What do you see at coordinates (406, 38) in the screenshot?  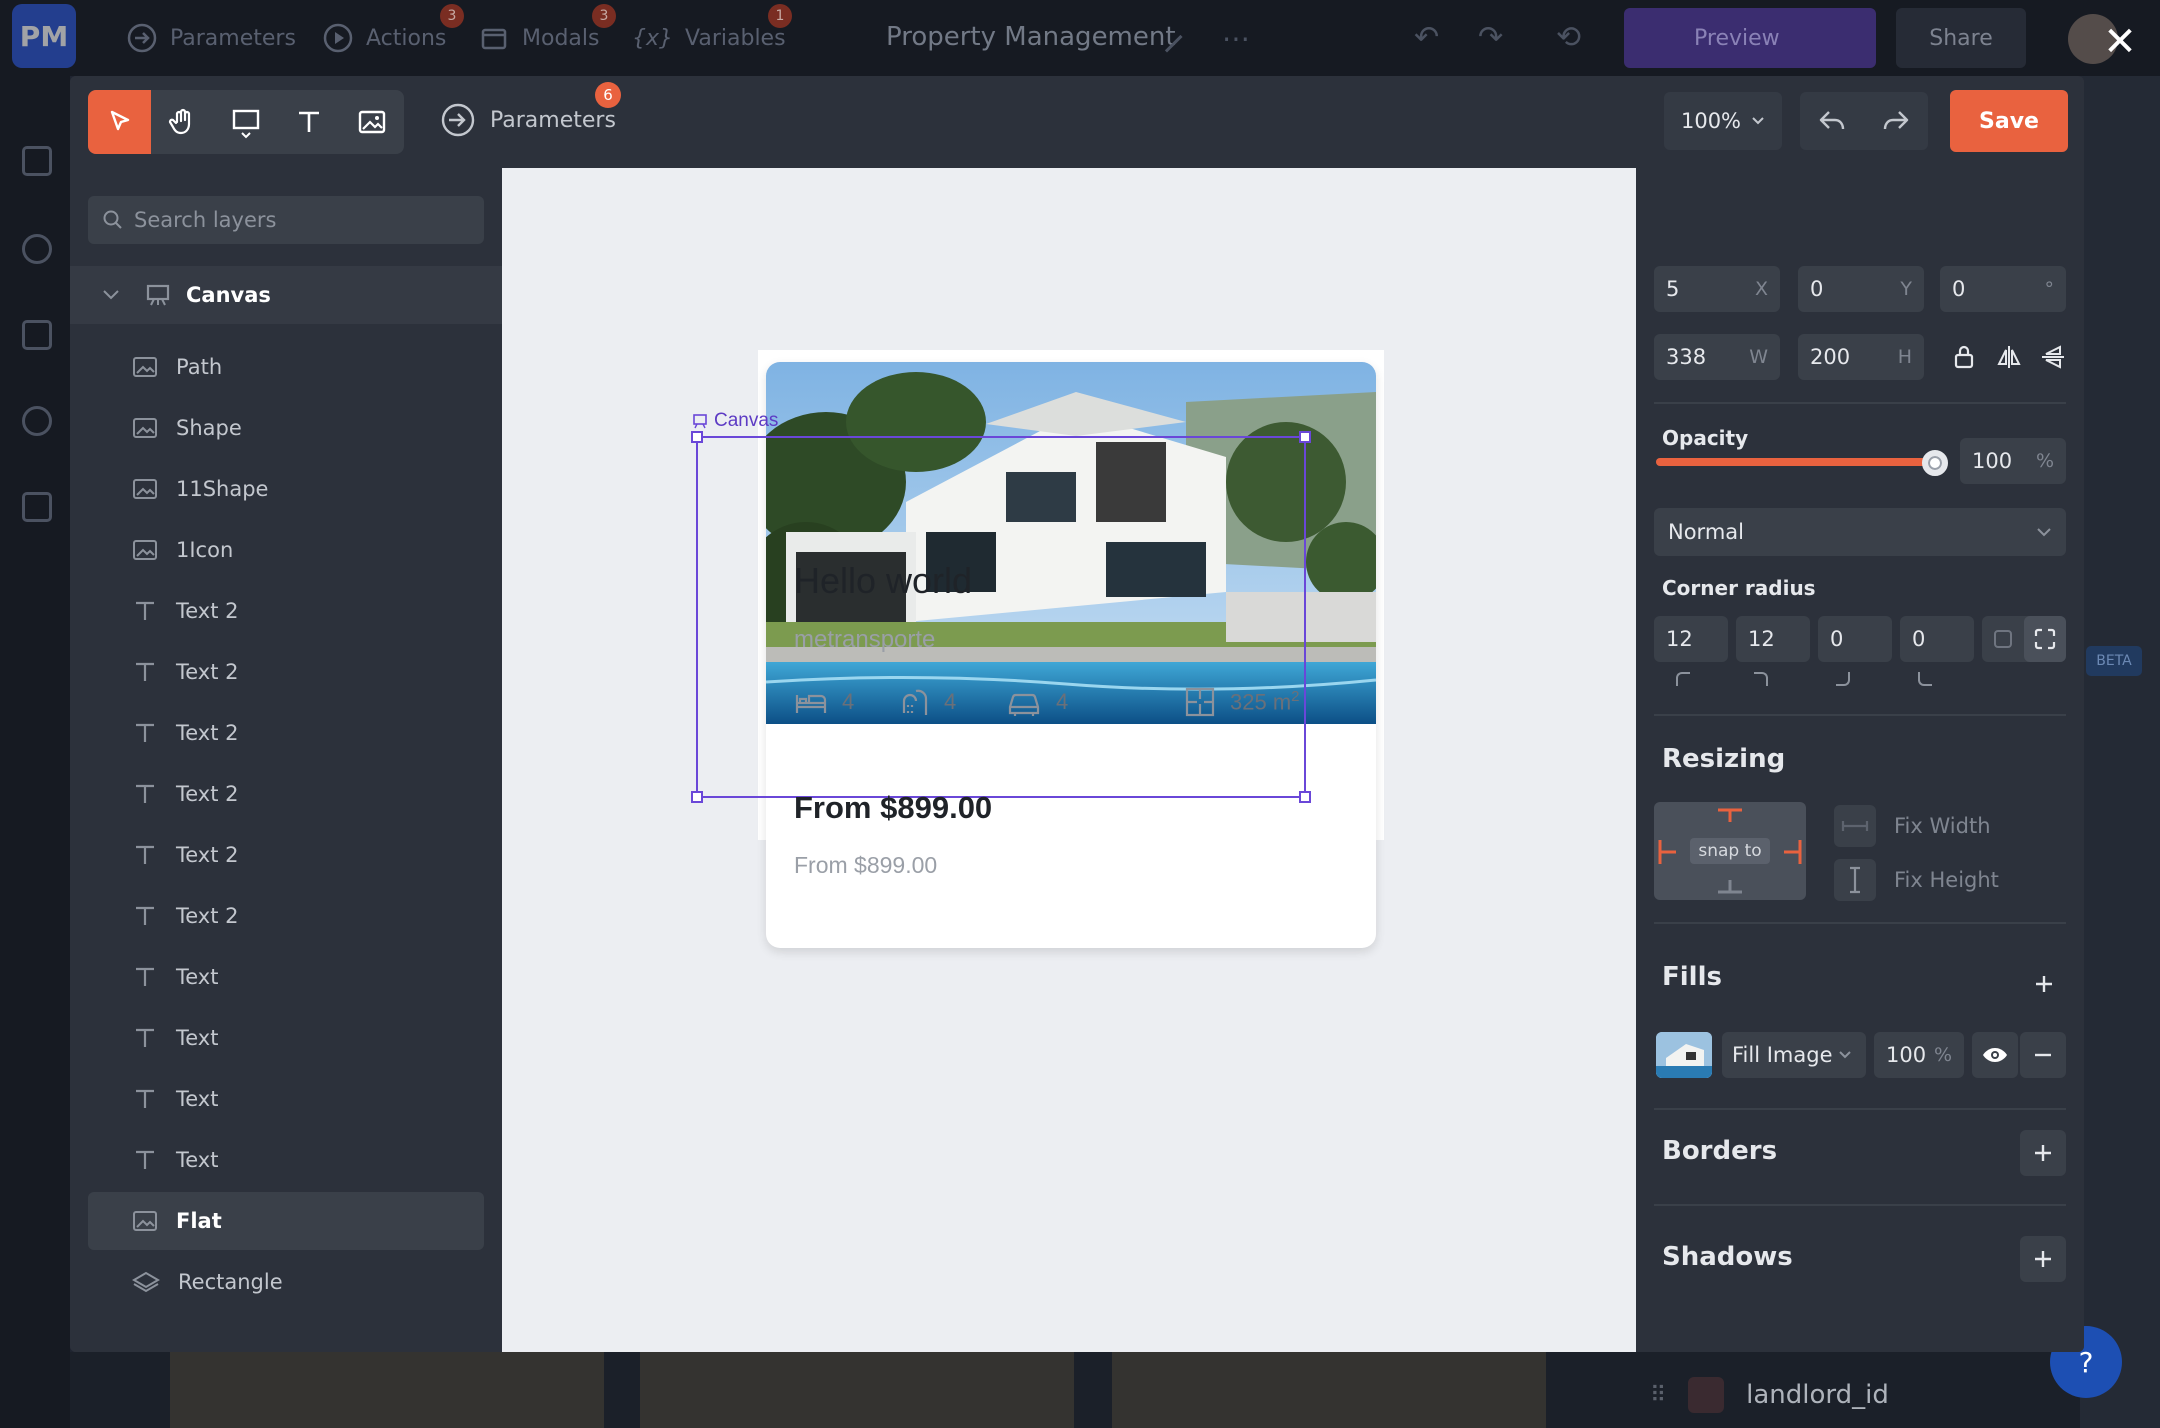 I see `tab-label: Actions` at bounding box center [406, 38].